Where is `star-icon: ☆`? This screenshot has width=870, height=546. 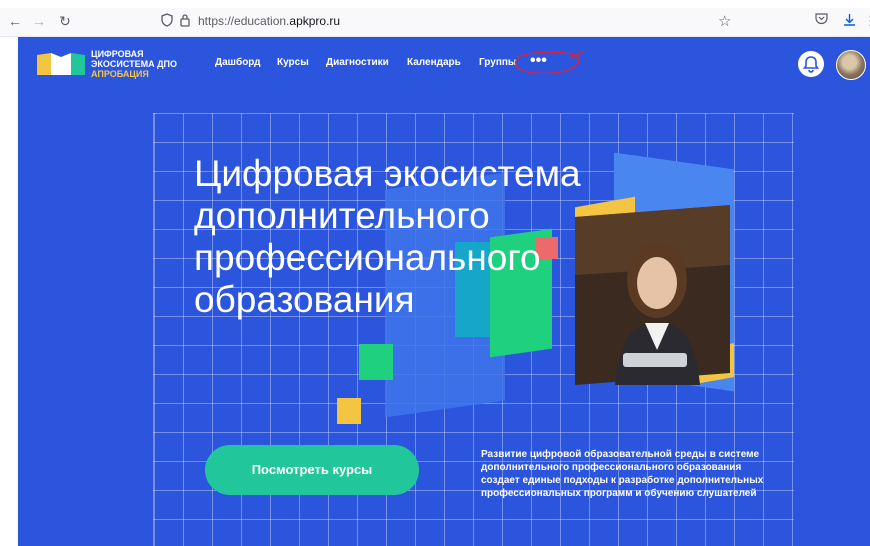
star-icon: ☆ is located at coordinates (724, 21).